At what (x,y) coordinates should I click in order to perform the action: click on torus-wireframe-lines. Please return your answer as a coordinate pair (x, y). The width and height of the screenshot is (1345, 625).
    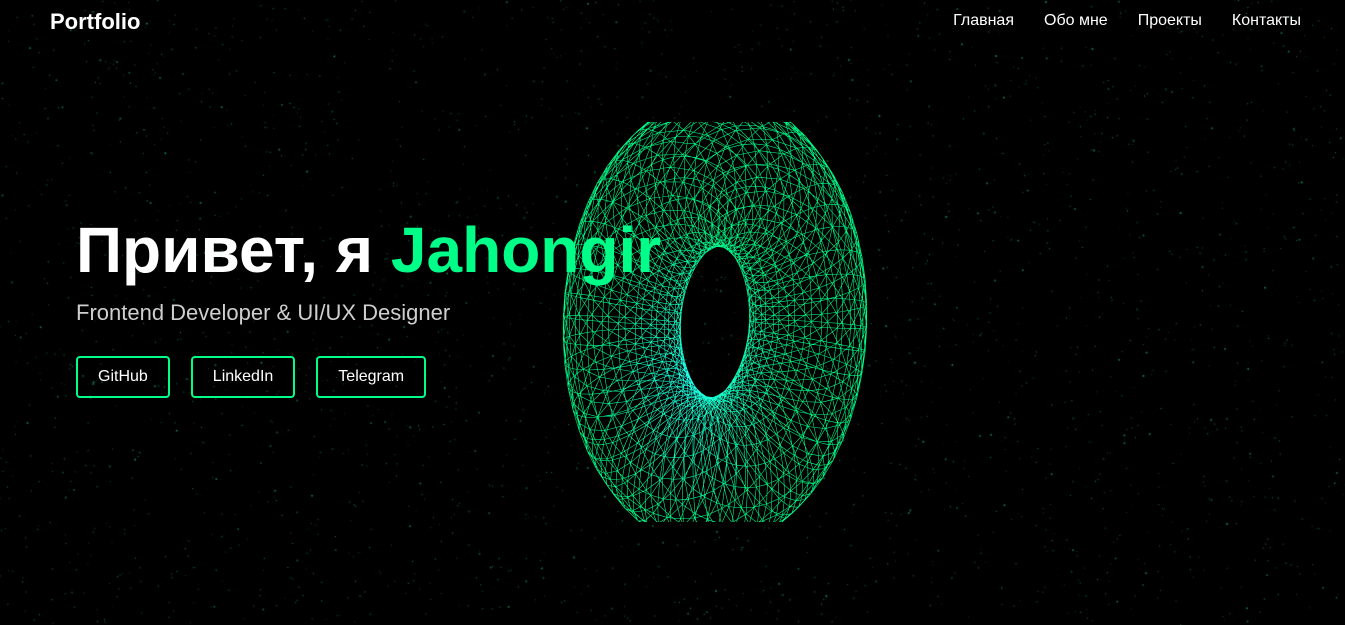
    Looking at the image, I should click on (715, 322).